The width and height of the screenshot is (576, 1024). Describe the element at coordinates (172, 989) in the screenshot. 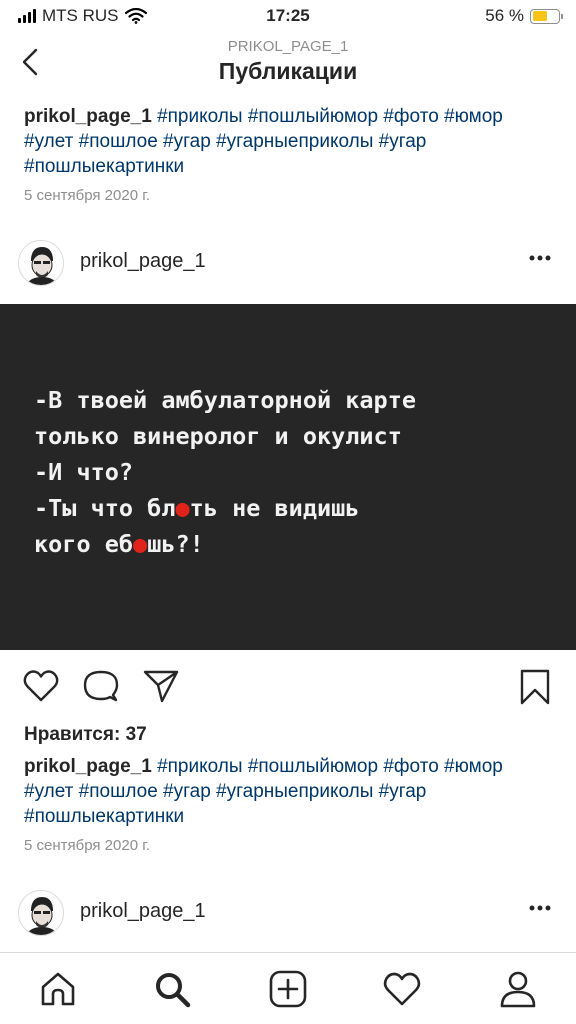

I see `search-icon` at that location.